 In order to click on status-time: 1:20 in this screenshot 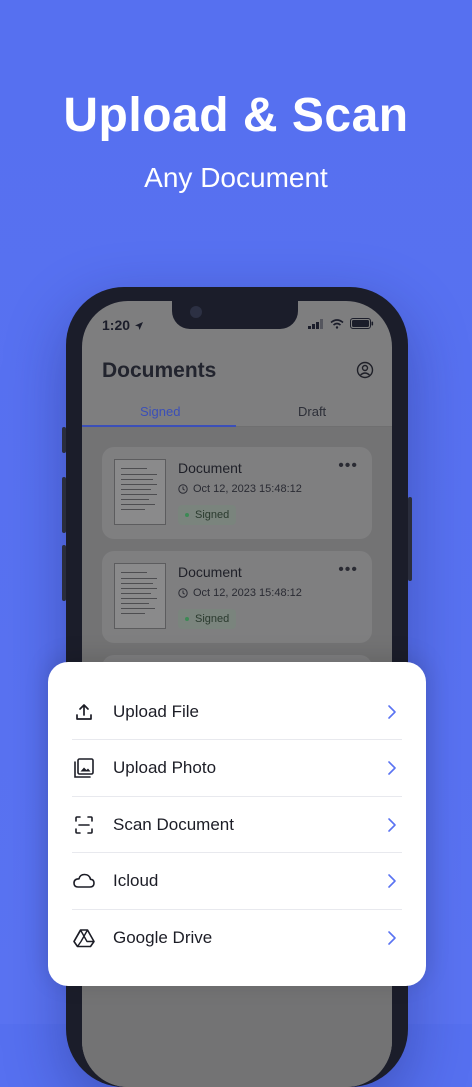, I will do `click(116, 325)`.